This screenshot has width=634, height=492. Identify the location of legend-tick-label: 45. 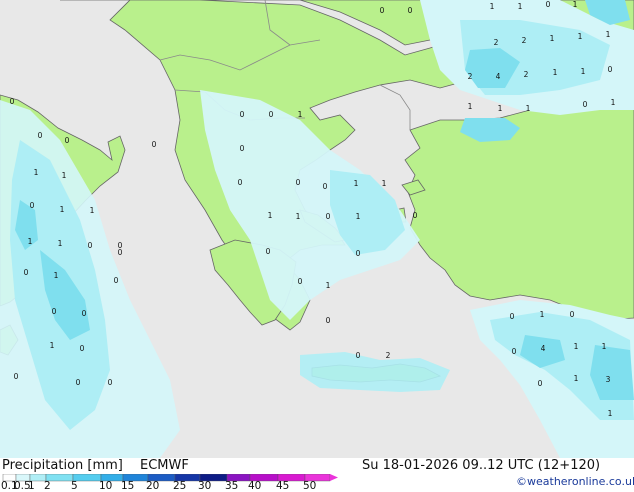
(283, 486).